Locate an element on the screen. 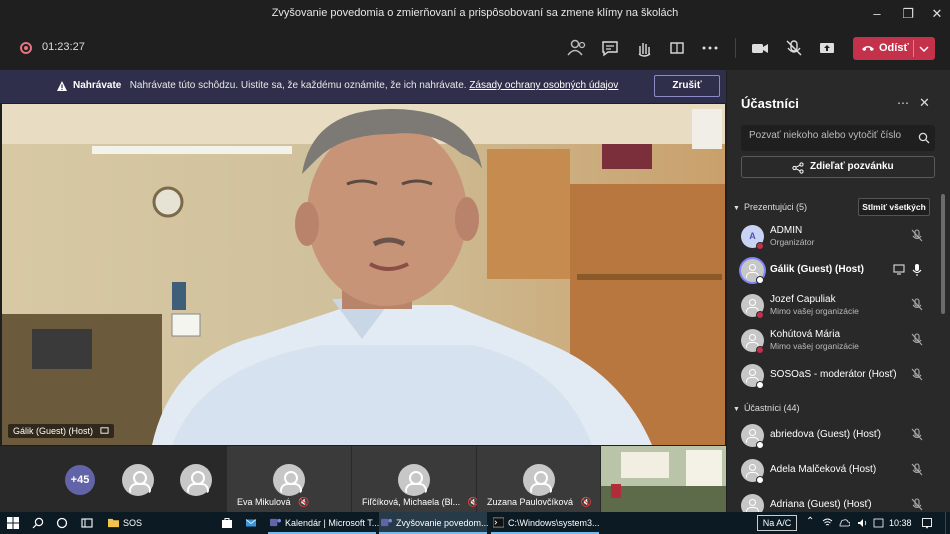 This screenshot has height=534, width=950. chevron-down-icon is located at coordinates (924, 49).